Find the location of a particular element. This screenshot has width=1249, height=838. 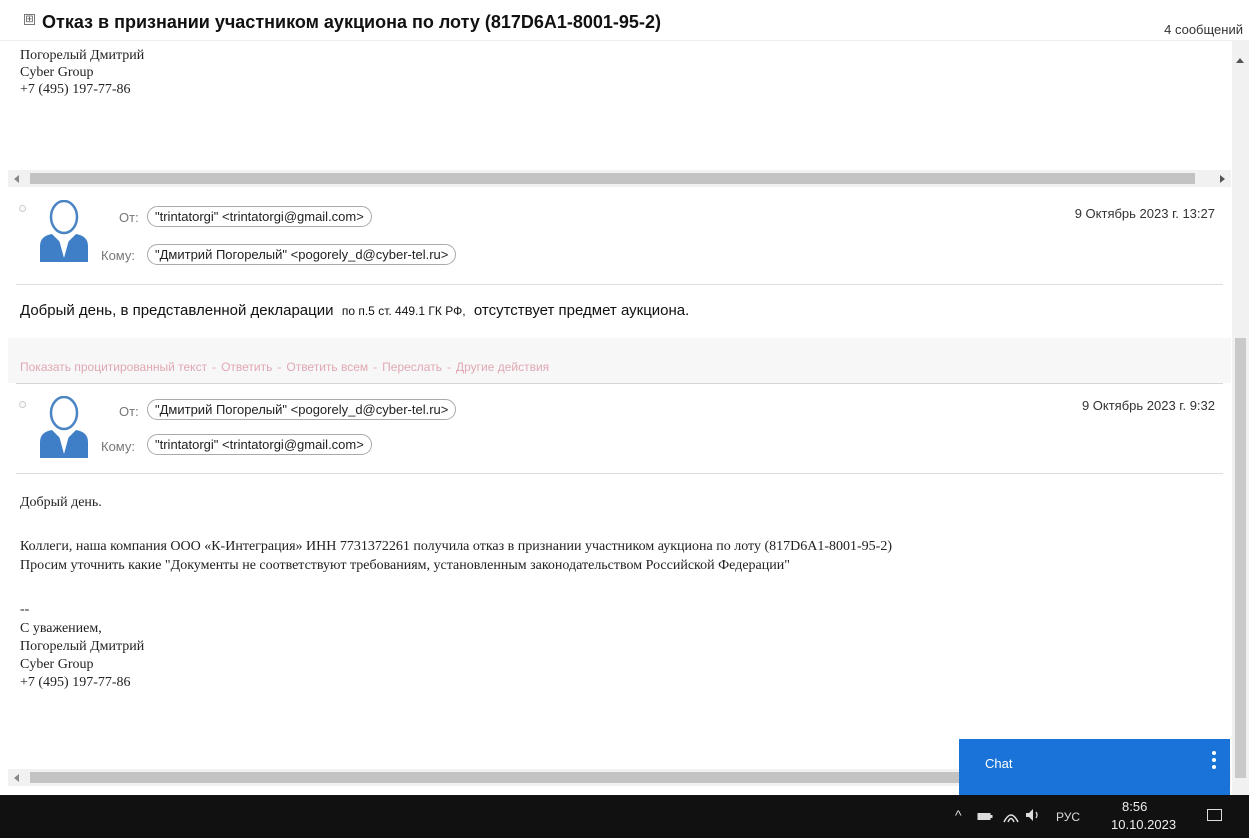

expand-thread-icon: ⊞ is located at coordinates (29, 19).